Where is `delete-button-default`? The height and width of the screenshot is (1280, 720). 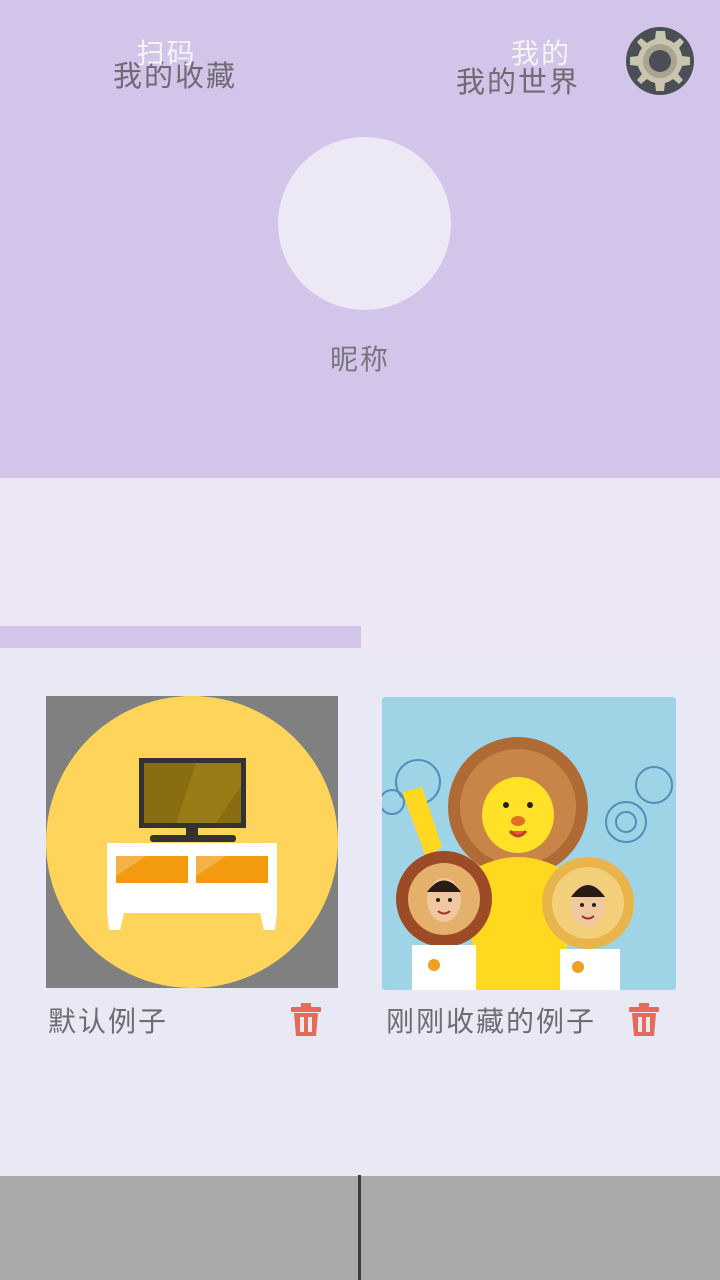
delete-button-default is located at coordinates (306, 1020).